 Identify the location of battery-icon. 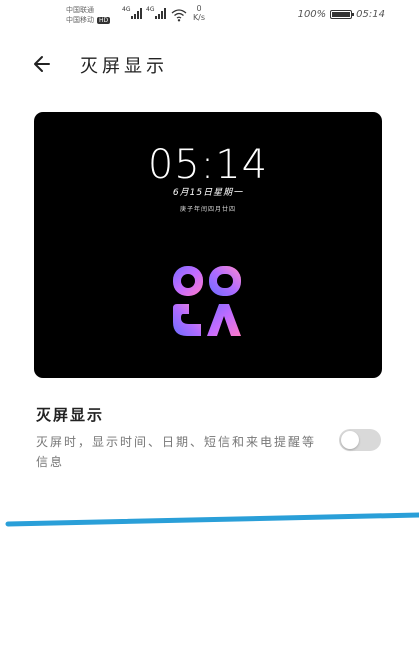
(342, 14).